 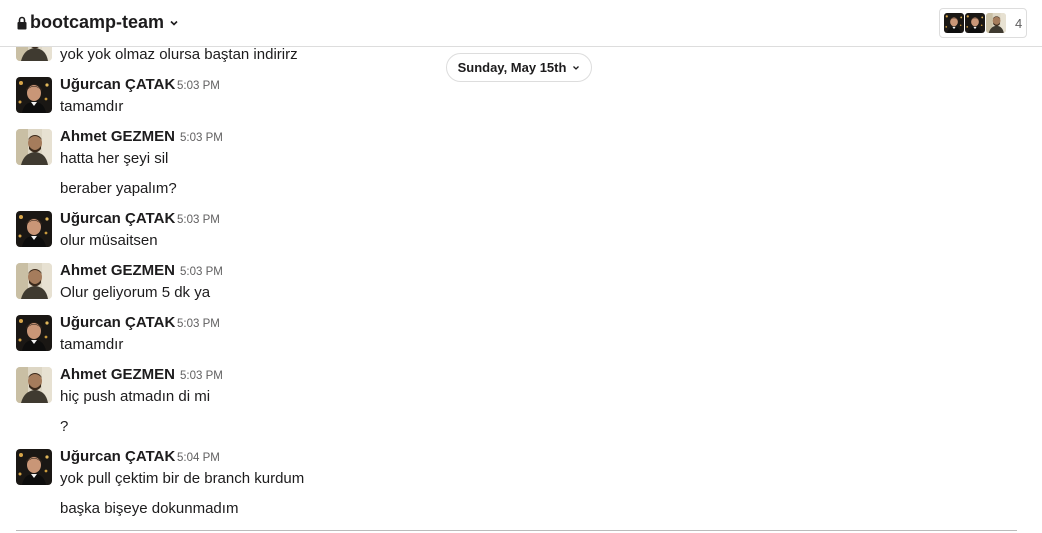 I want to click on channel-title-button: bootcamp-team, so click(x=98, y=22).